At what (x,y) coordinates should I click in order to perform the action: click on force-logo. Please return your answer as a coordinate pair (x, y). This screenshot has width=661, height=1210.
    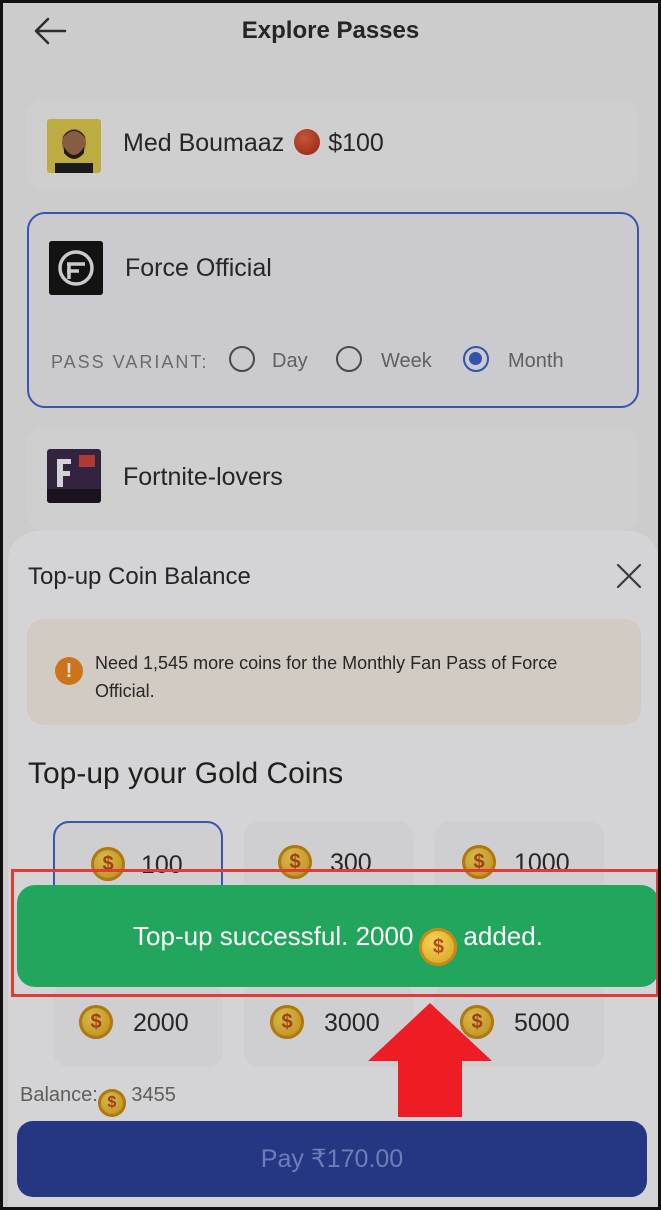
    Looking at the image, I should click on (76, 268).